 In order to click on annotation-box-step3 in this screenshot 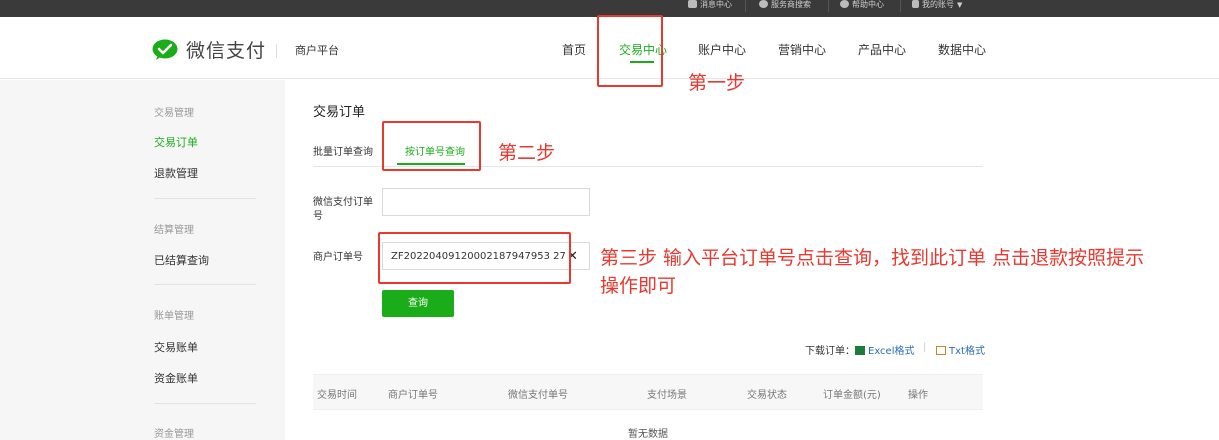, I will do `click(474, 258)`.